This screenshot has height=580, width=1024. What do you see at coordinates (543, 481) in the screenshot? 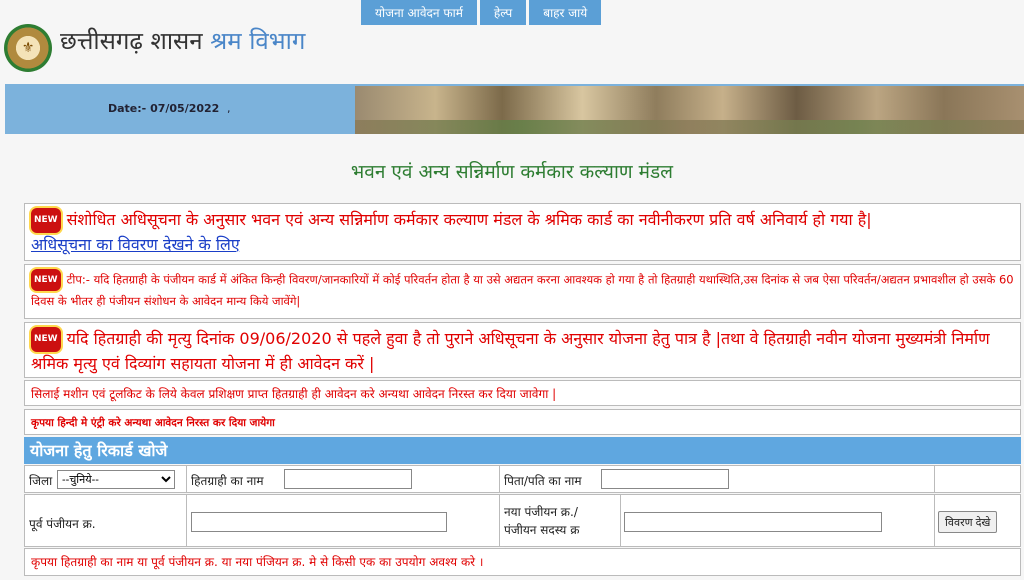
I see `father-name-label: पिता/पति का नाम` at bounding box center [543, 481].